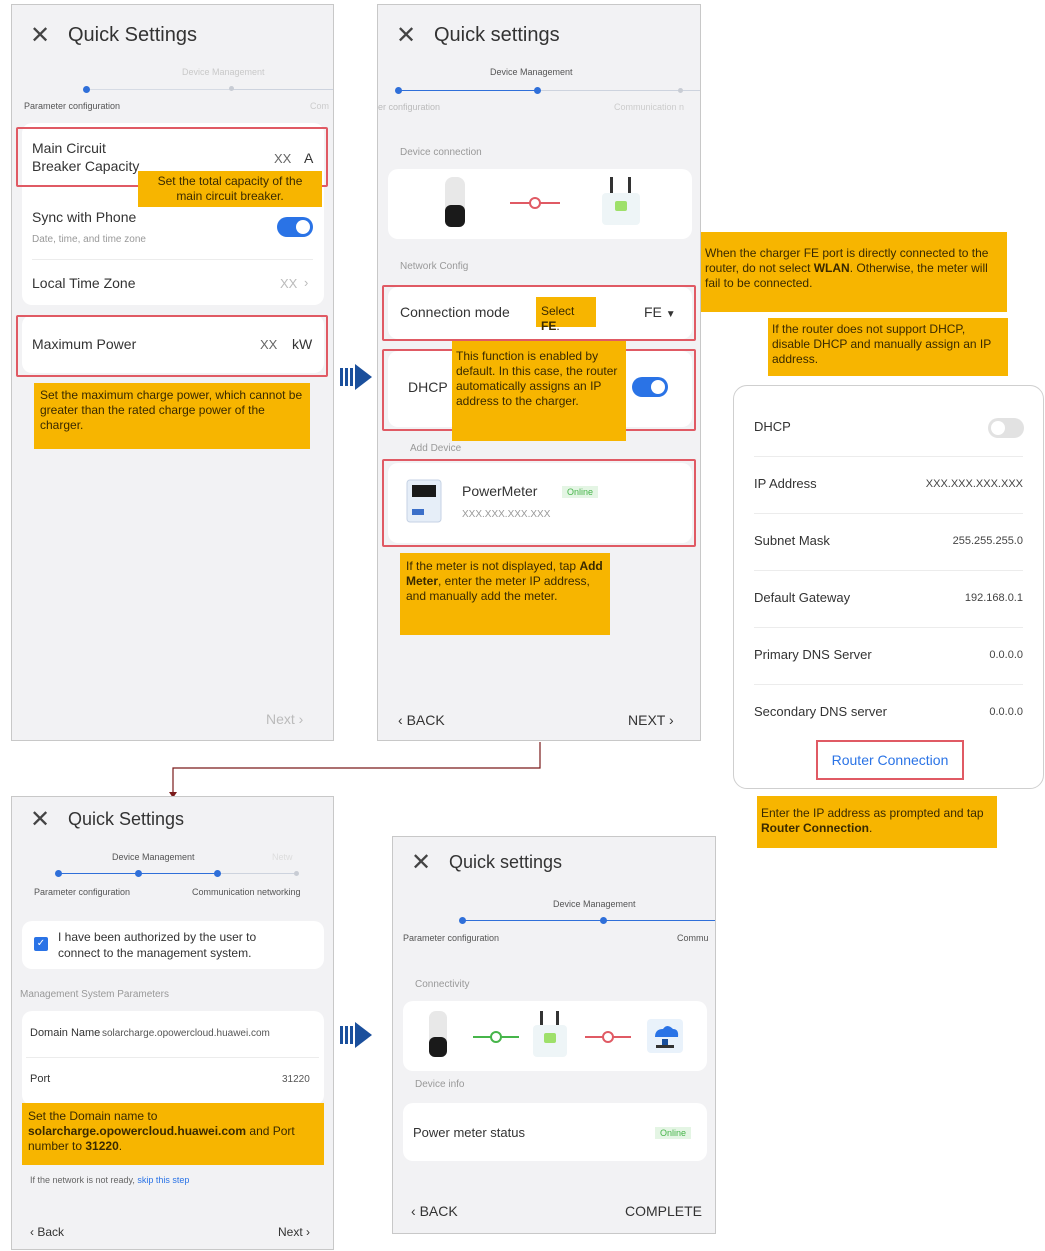 Image resolution: width=1045 pixels, height=1251 pixels. I want to click on dhcp-row-label: DHCP, so click(772, 426).